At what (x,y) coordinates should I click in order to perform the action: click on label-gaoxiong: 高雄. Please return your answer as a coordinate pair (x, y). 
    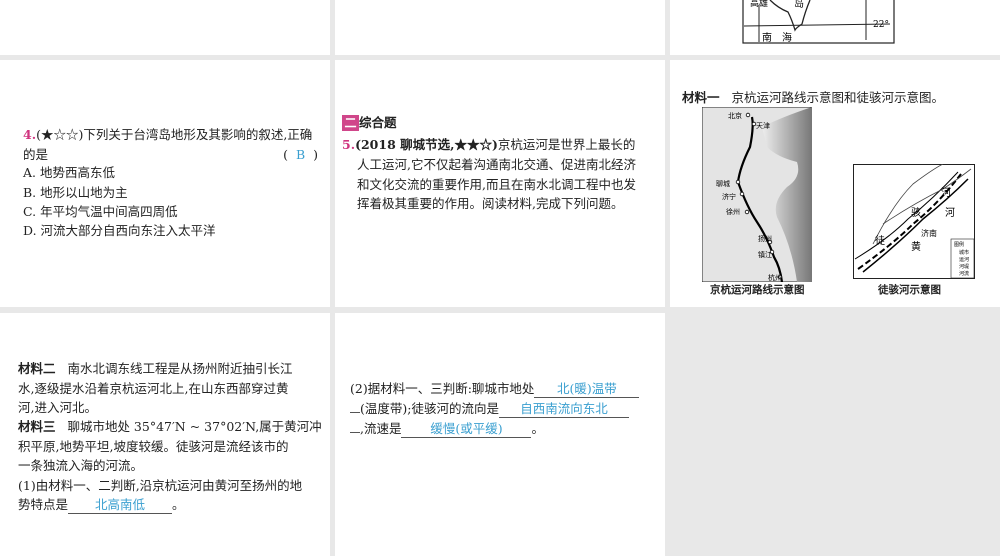
    Looking at the image, I should click on (759, 4).